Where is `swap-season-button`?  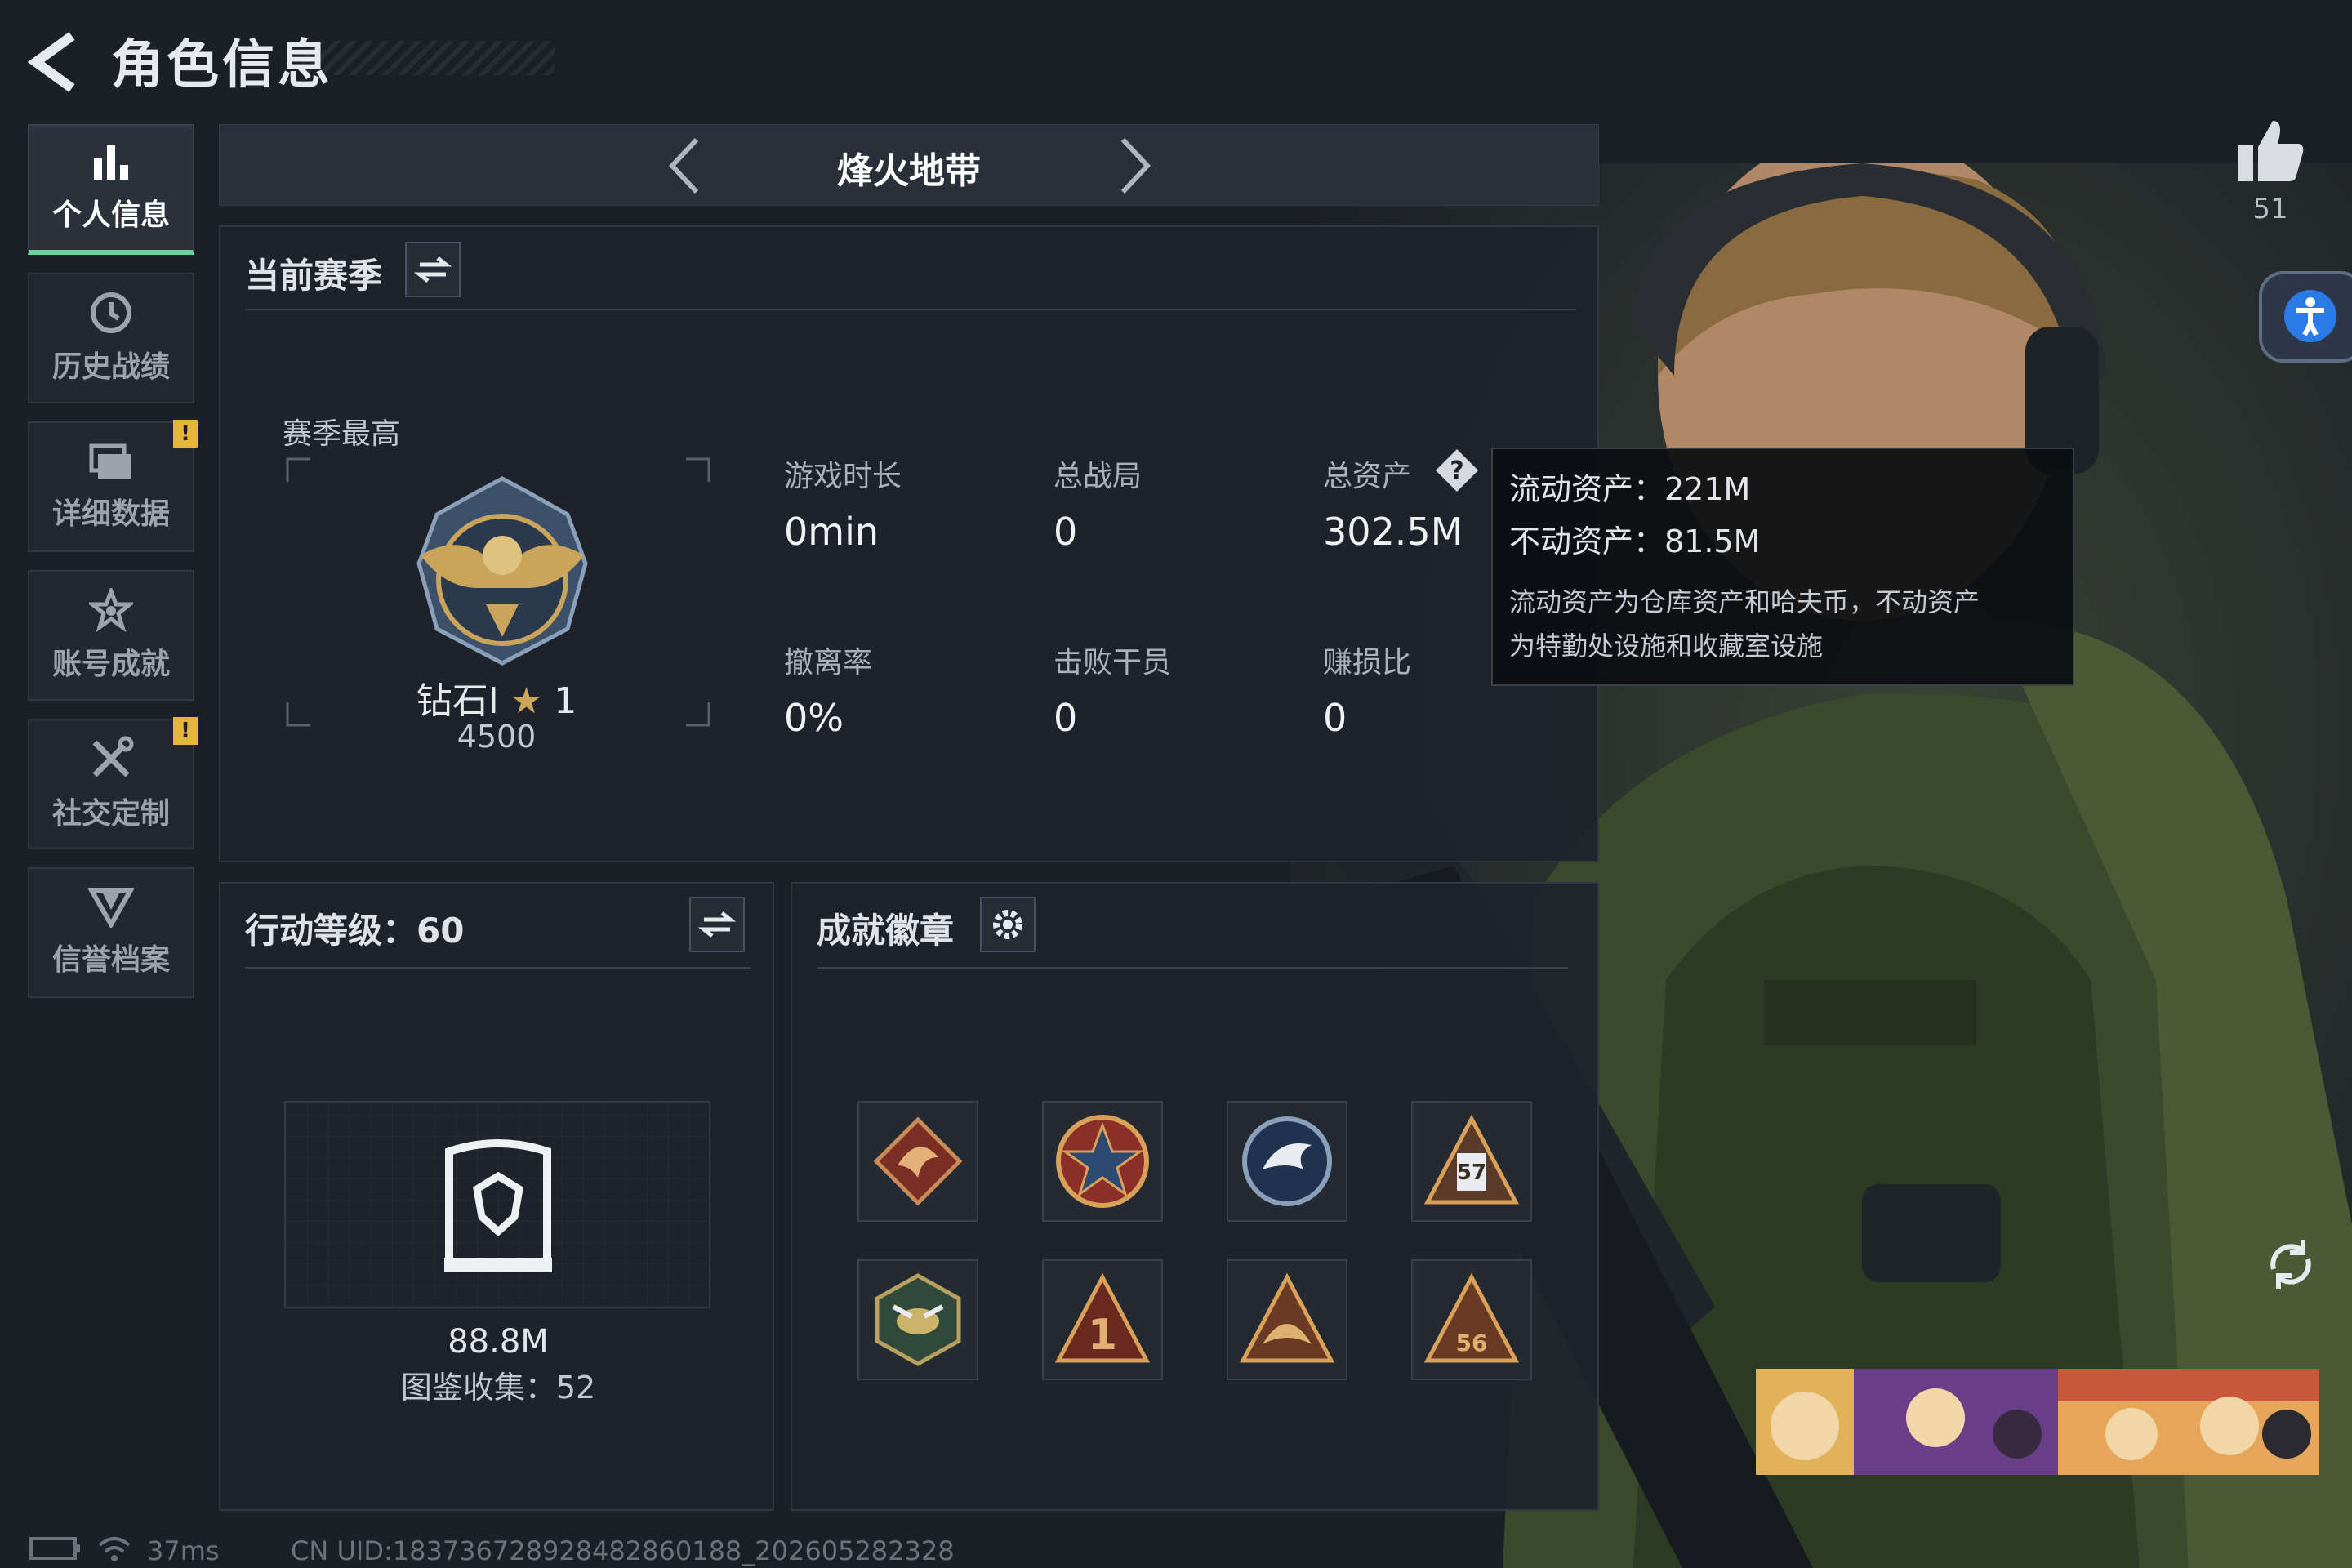 swap-season-button is located at coordinates (433, 269).